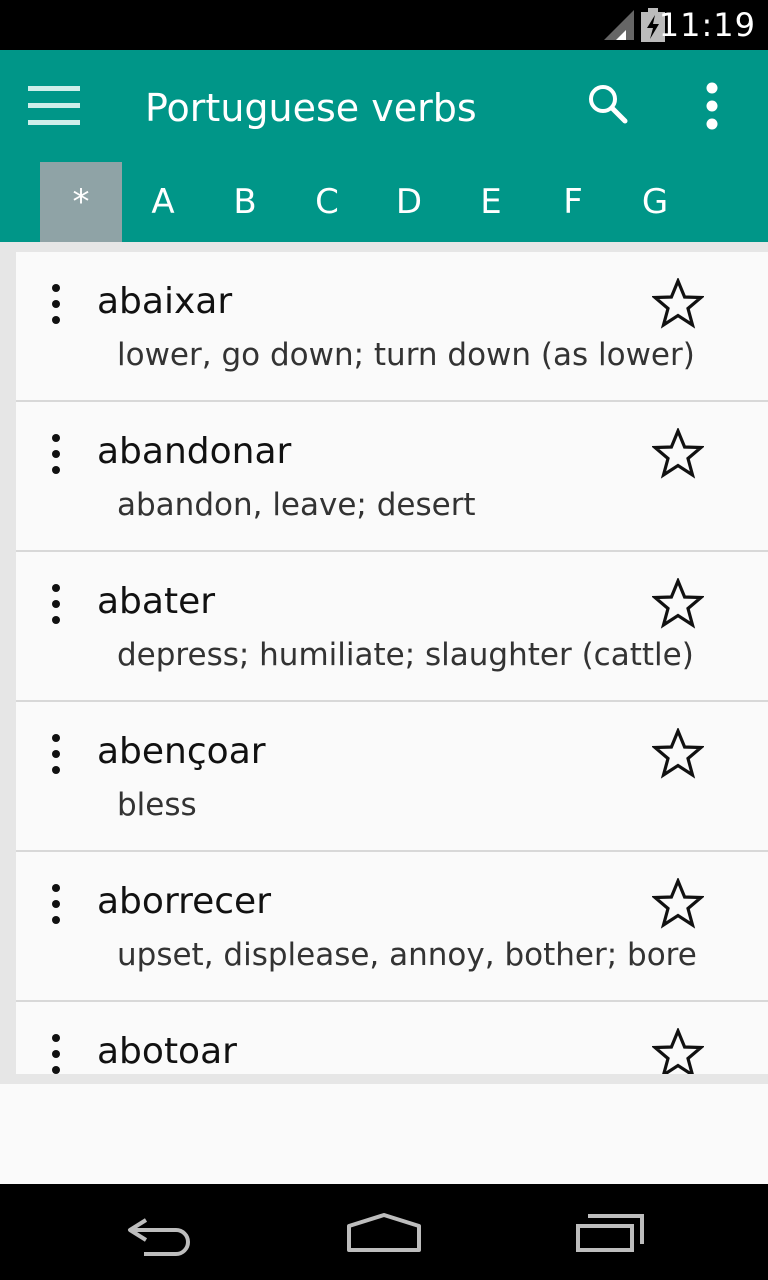 This screenshot has height=1280, width=768. Describe the element at coordinates (163, 202) in the screenshot. I see `tab-a: A` at that location.